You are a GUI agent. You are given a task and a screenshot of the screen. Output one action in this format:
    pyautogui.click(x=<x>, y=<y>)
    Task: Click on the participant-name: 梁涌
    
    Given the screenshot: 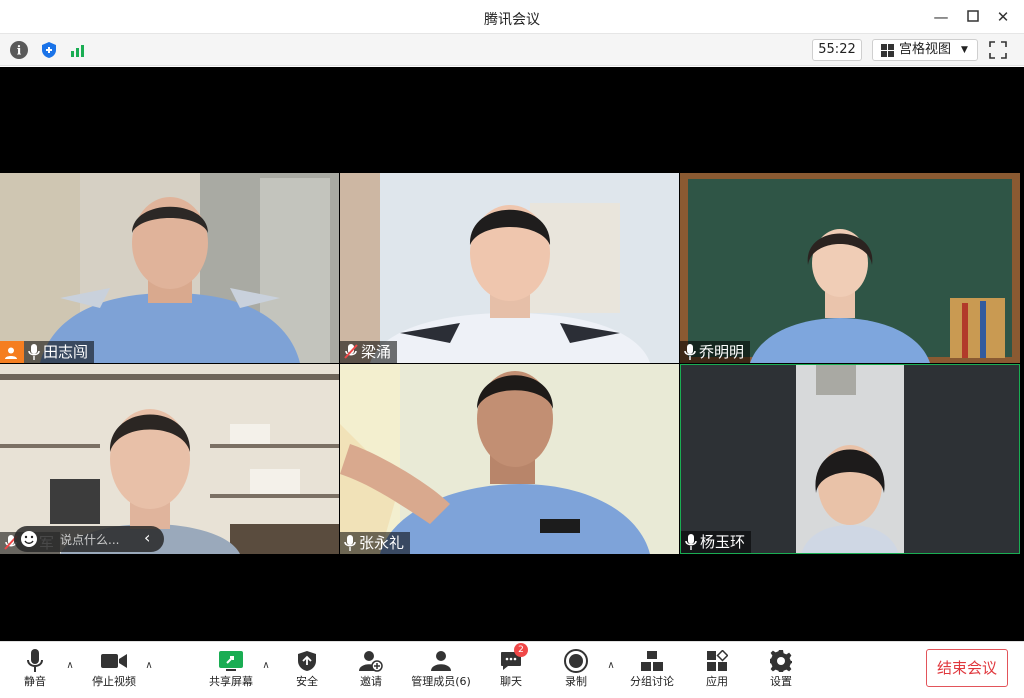 What is the action you would take?
    pyautogui.click(x=376, y=352)
    